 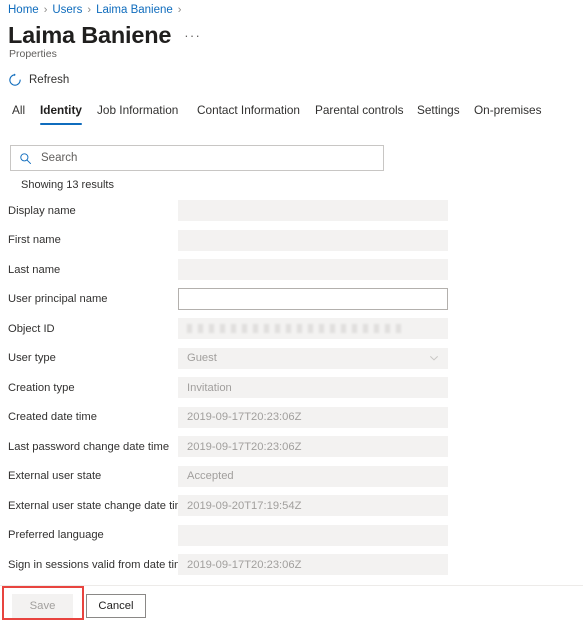 I want to click on page-title-row: Laima Baniene ···, so click(x=104, y=35).